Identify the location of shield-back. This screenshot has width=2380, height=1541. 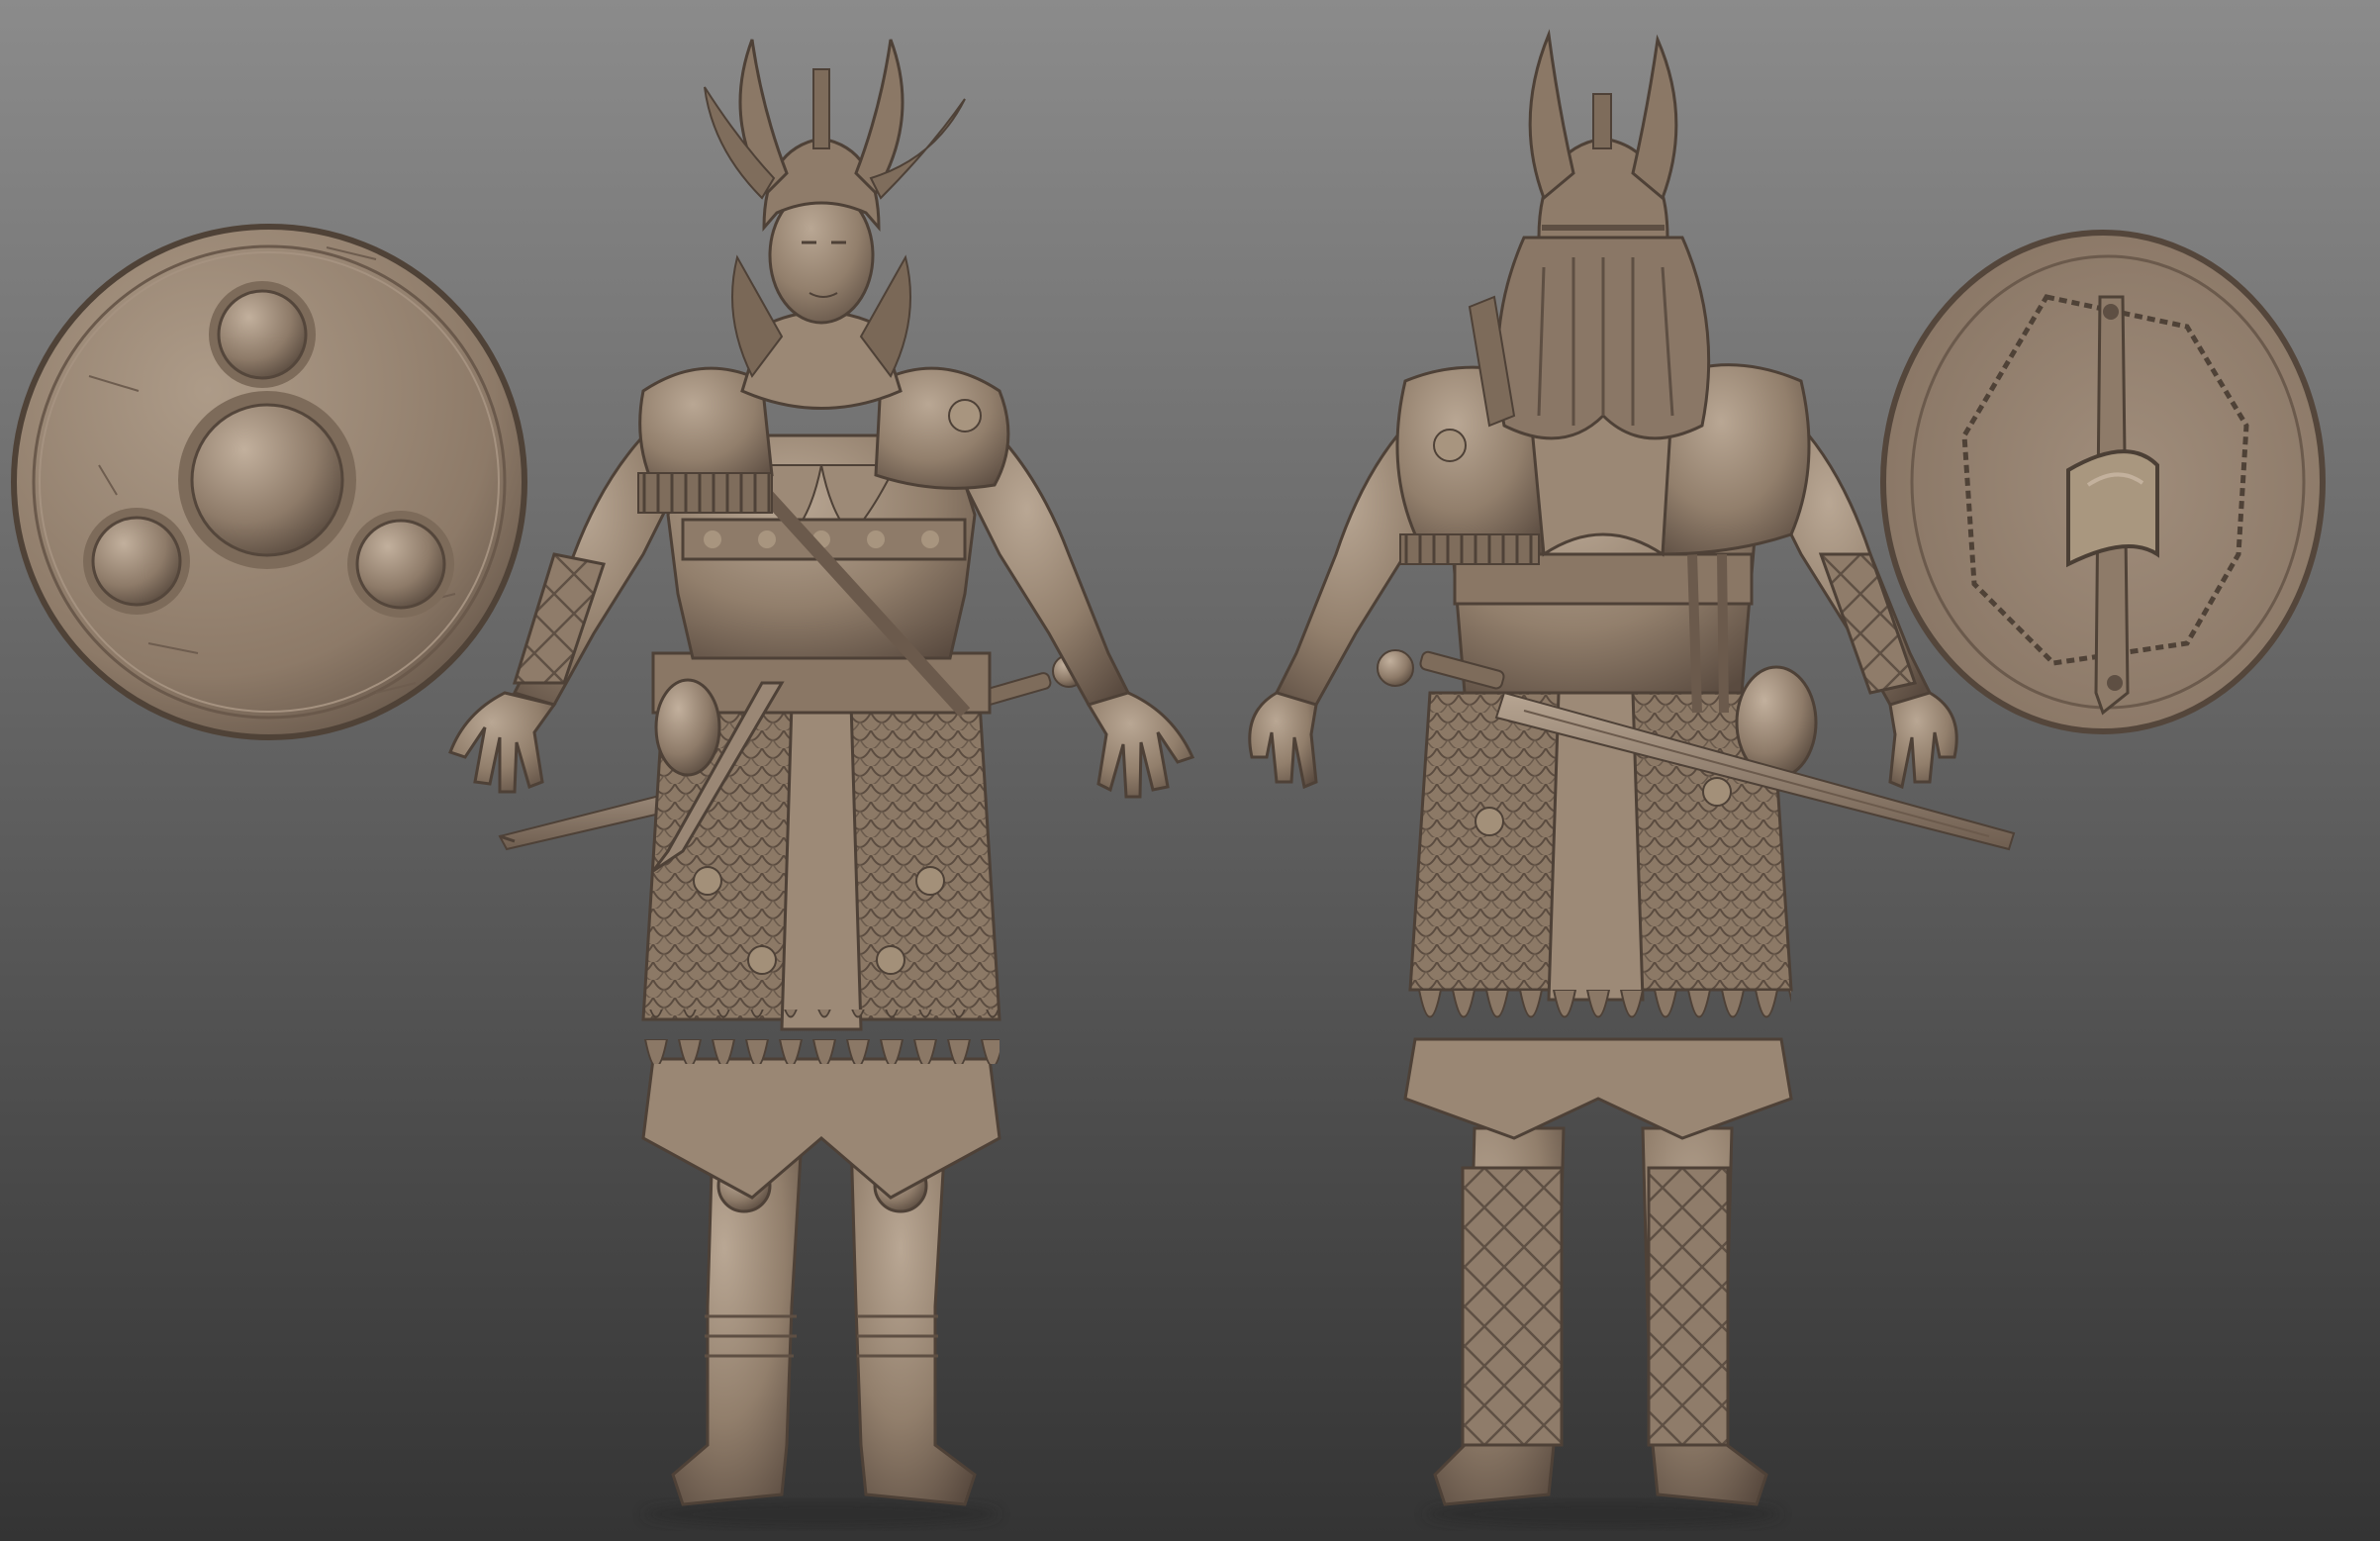
(2103, 482).